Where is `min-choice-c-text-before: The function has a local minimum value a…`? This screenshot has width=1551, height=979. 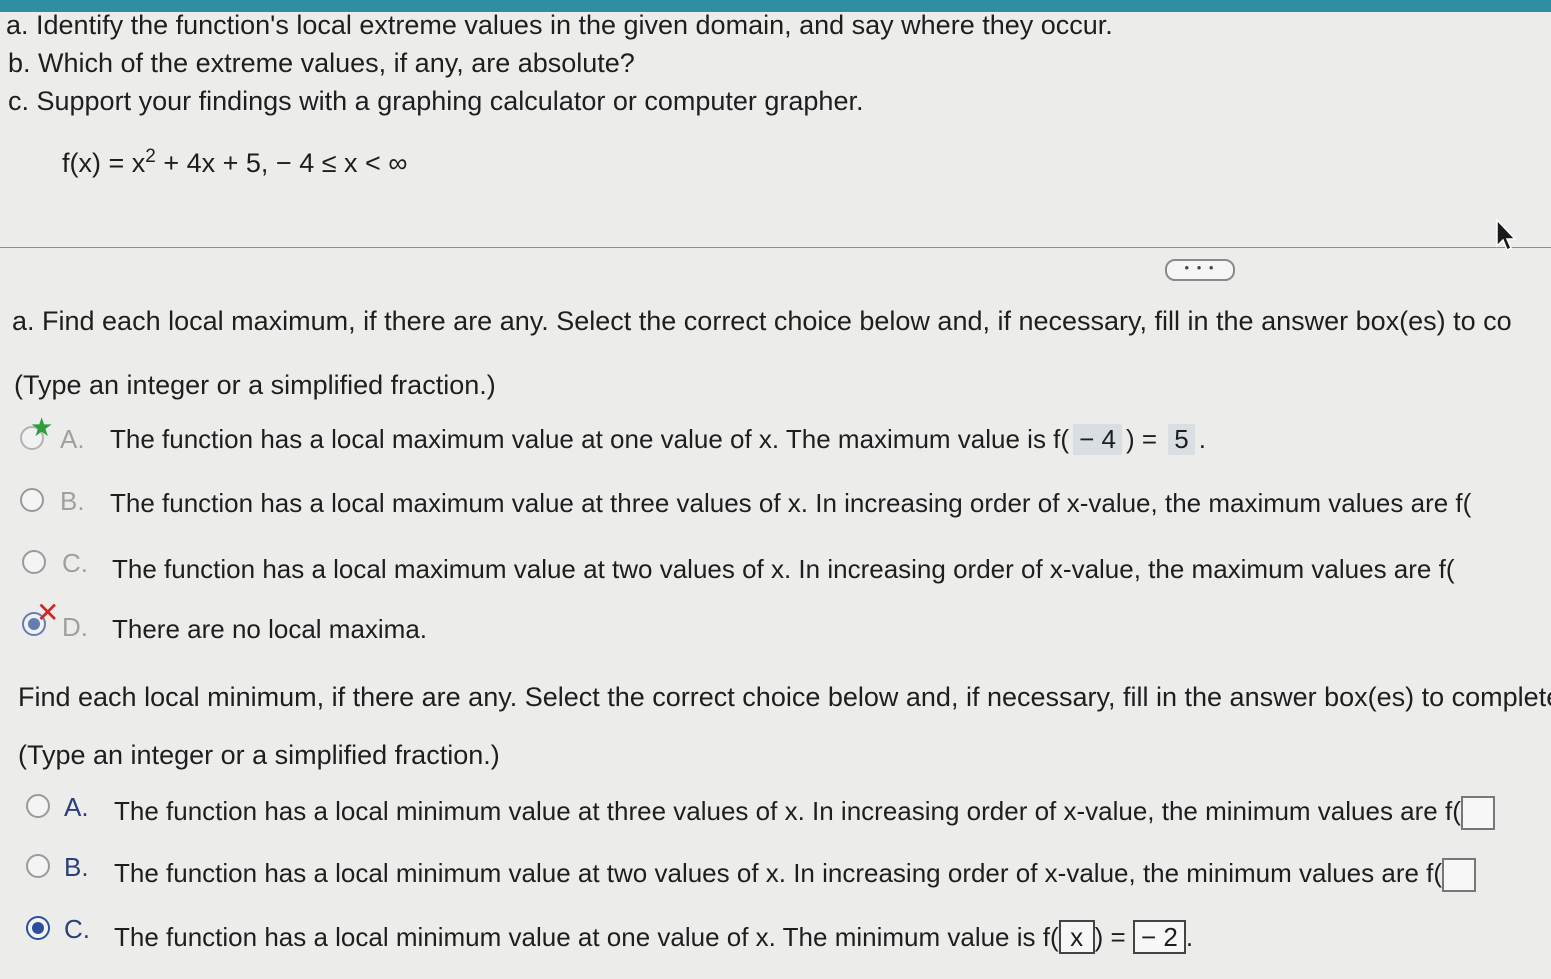 min-choice-c-text-before: The function has a local minimum value a… is located at coordinates (586, 937).